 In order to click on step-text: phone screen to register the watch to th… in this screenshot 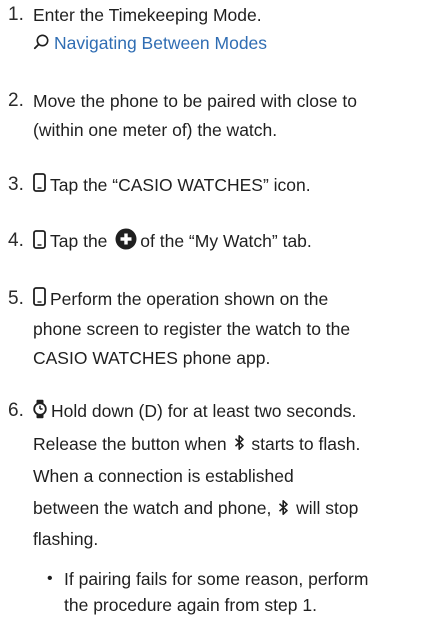, I will do `click(192, 329)`.